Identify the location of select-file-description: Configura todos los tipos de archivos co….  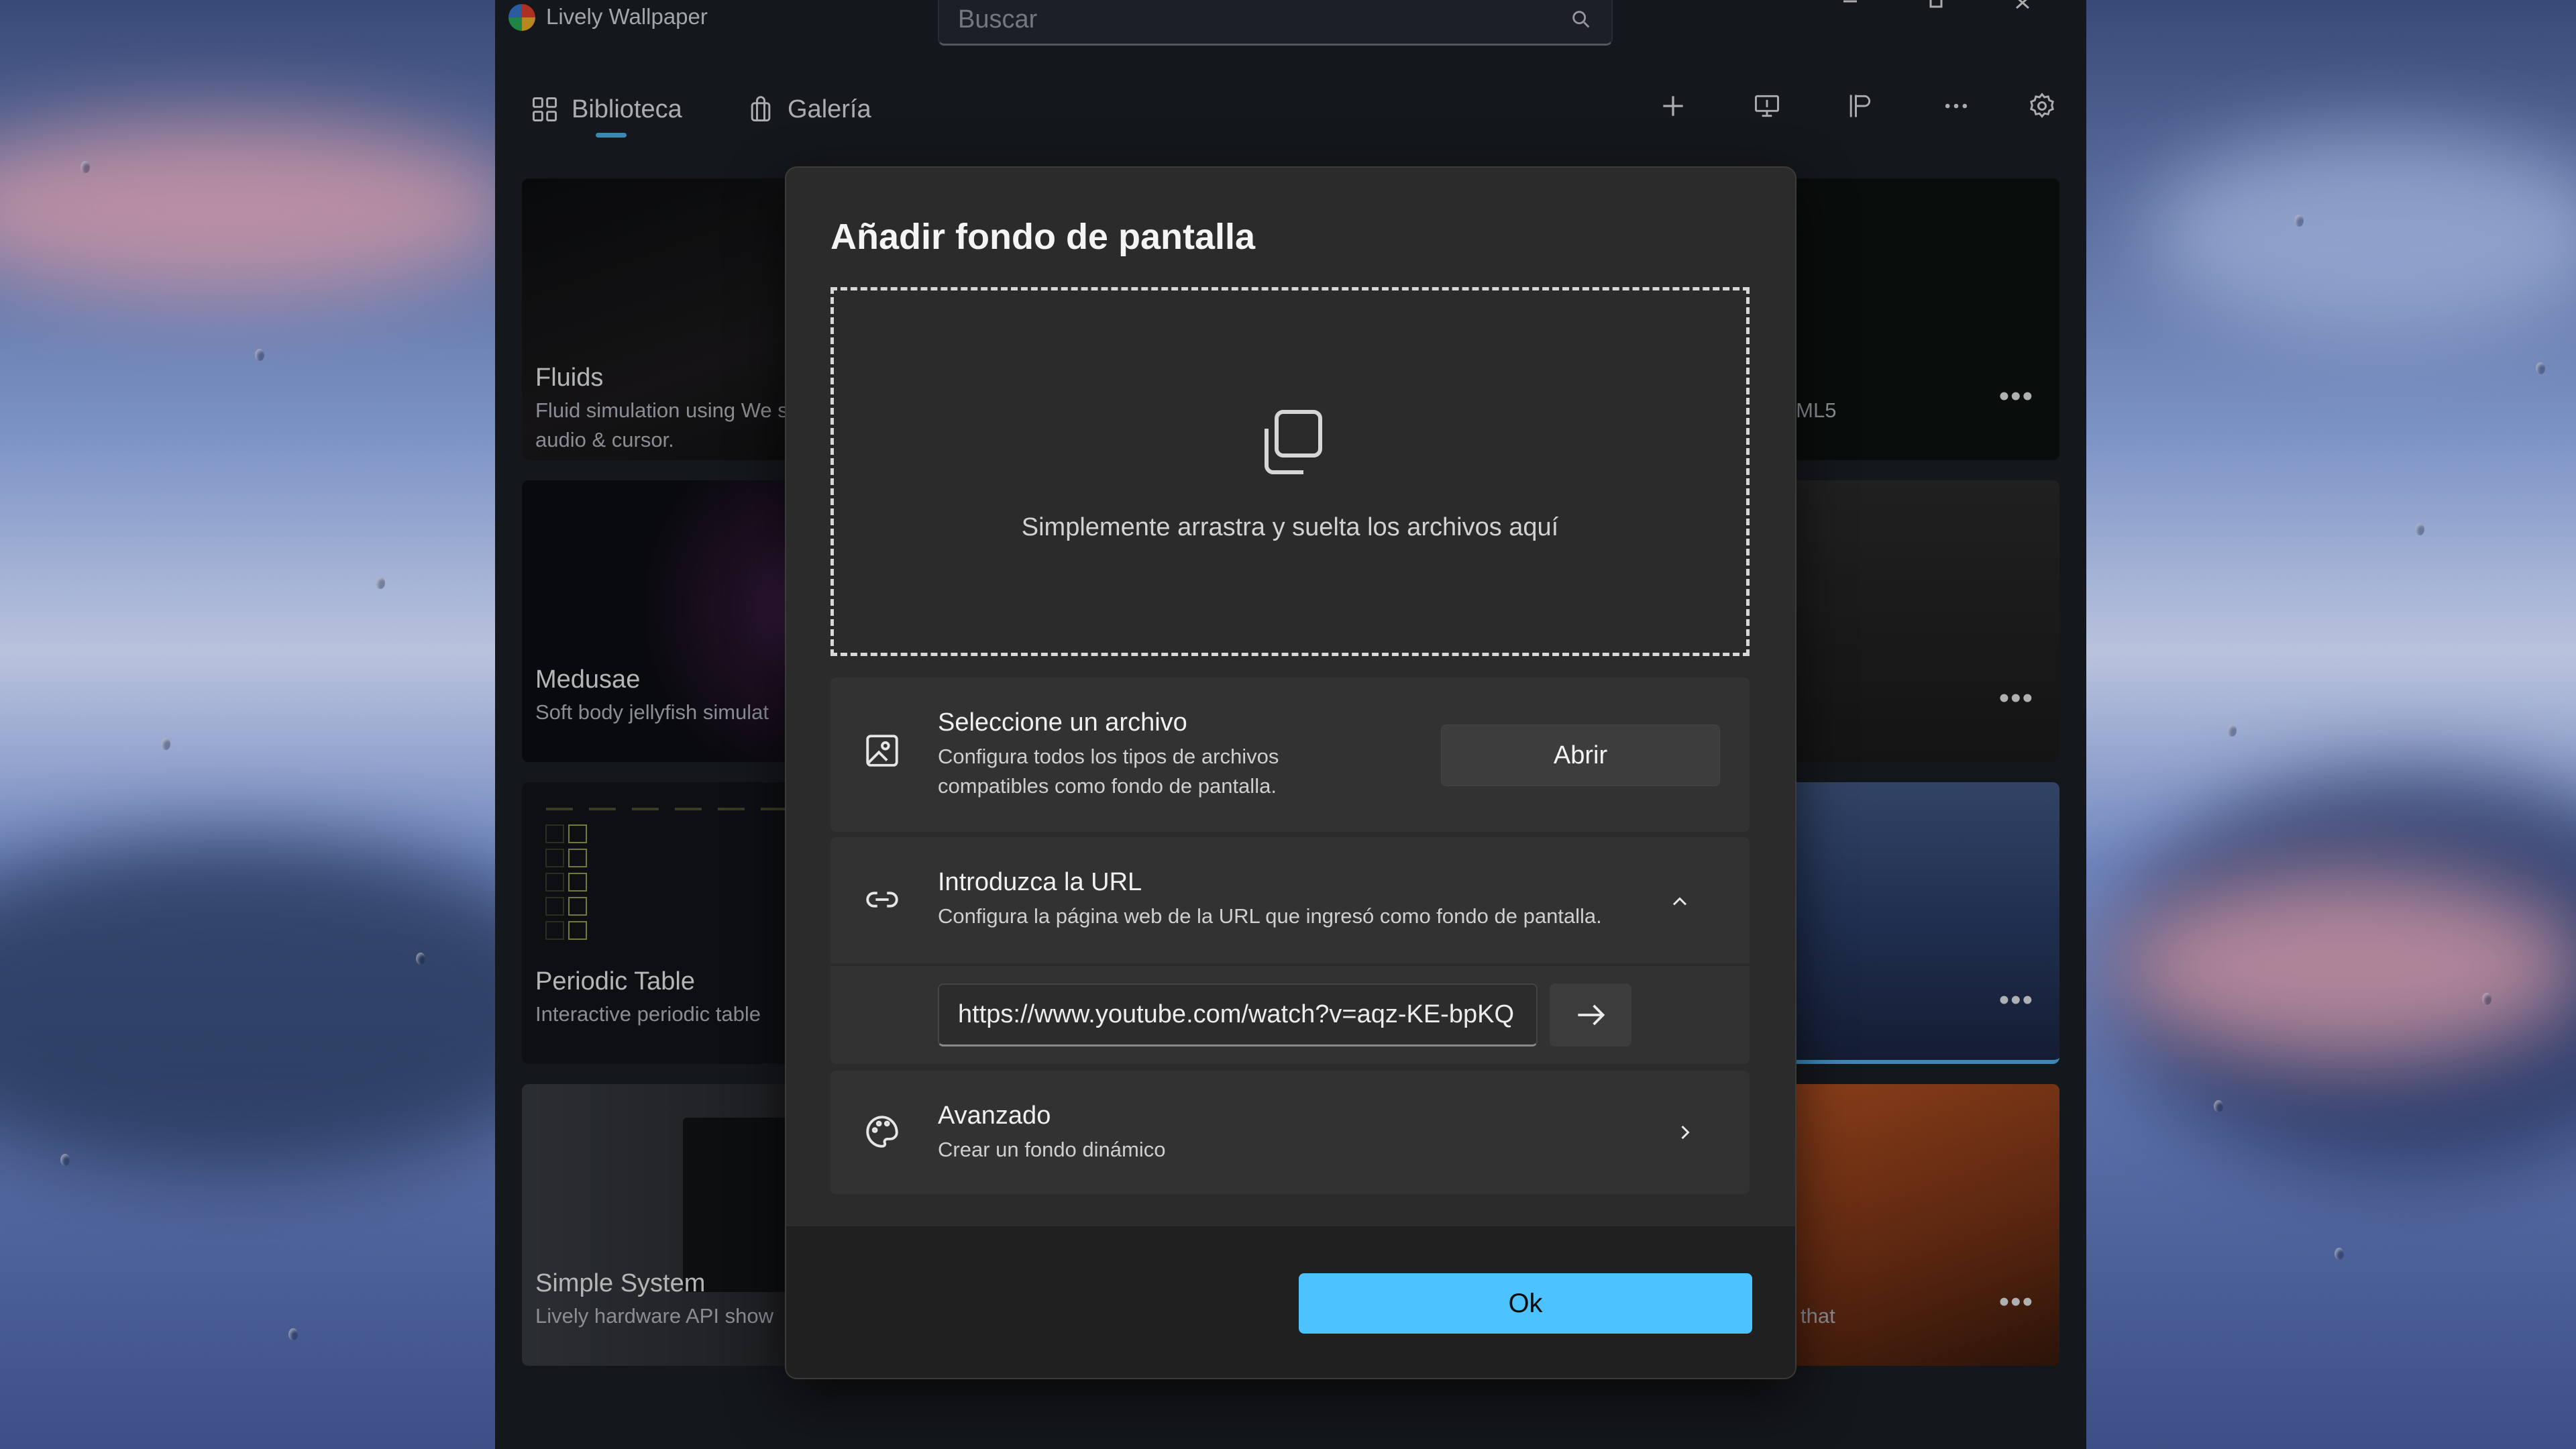
(1108, 771).